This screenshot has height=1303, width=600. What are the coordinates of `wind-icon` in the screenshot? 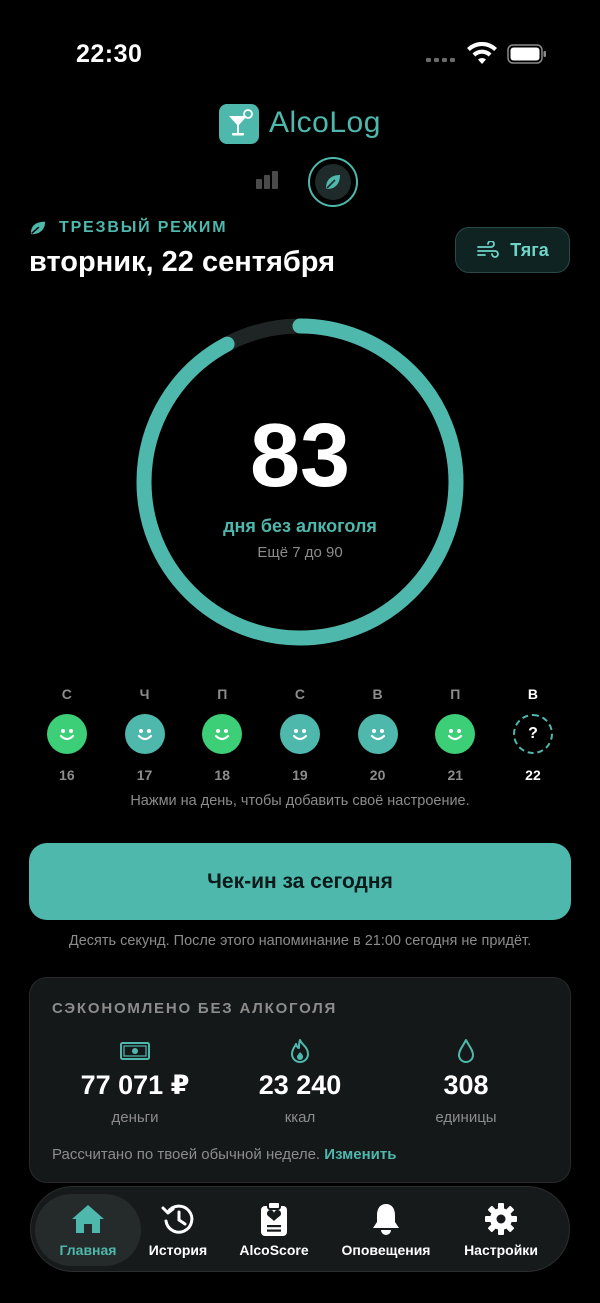 It's located at (488, 249).